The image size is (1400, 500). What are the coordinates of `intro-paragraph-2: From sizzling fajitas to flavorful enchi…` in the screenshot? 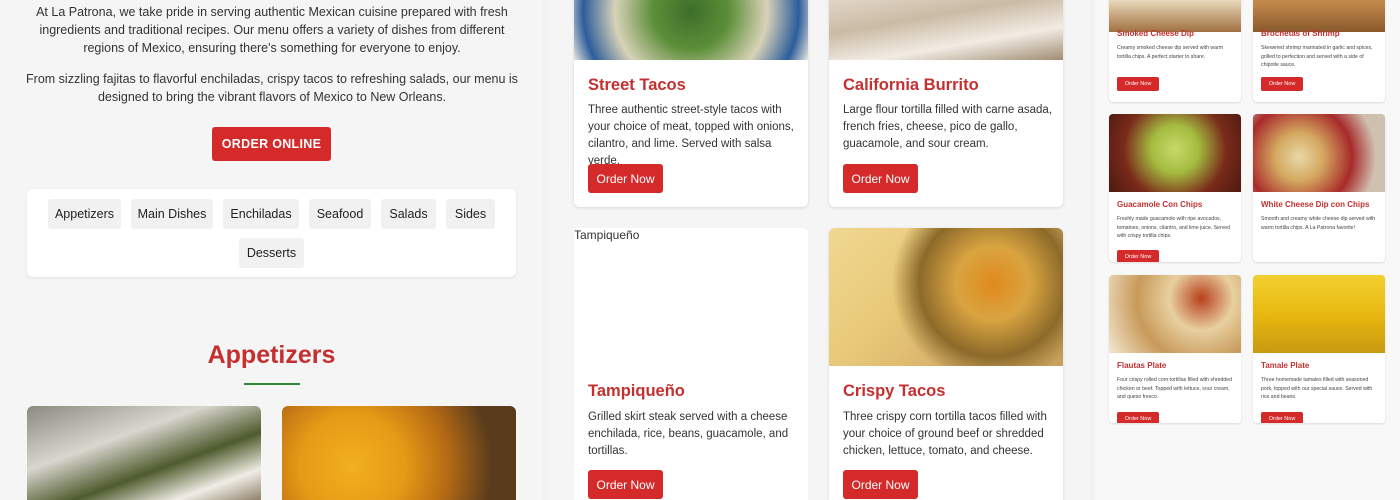 It's located at (272, 88).